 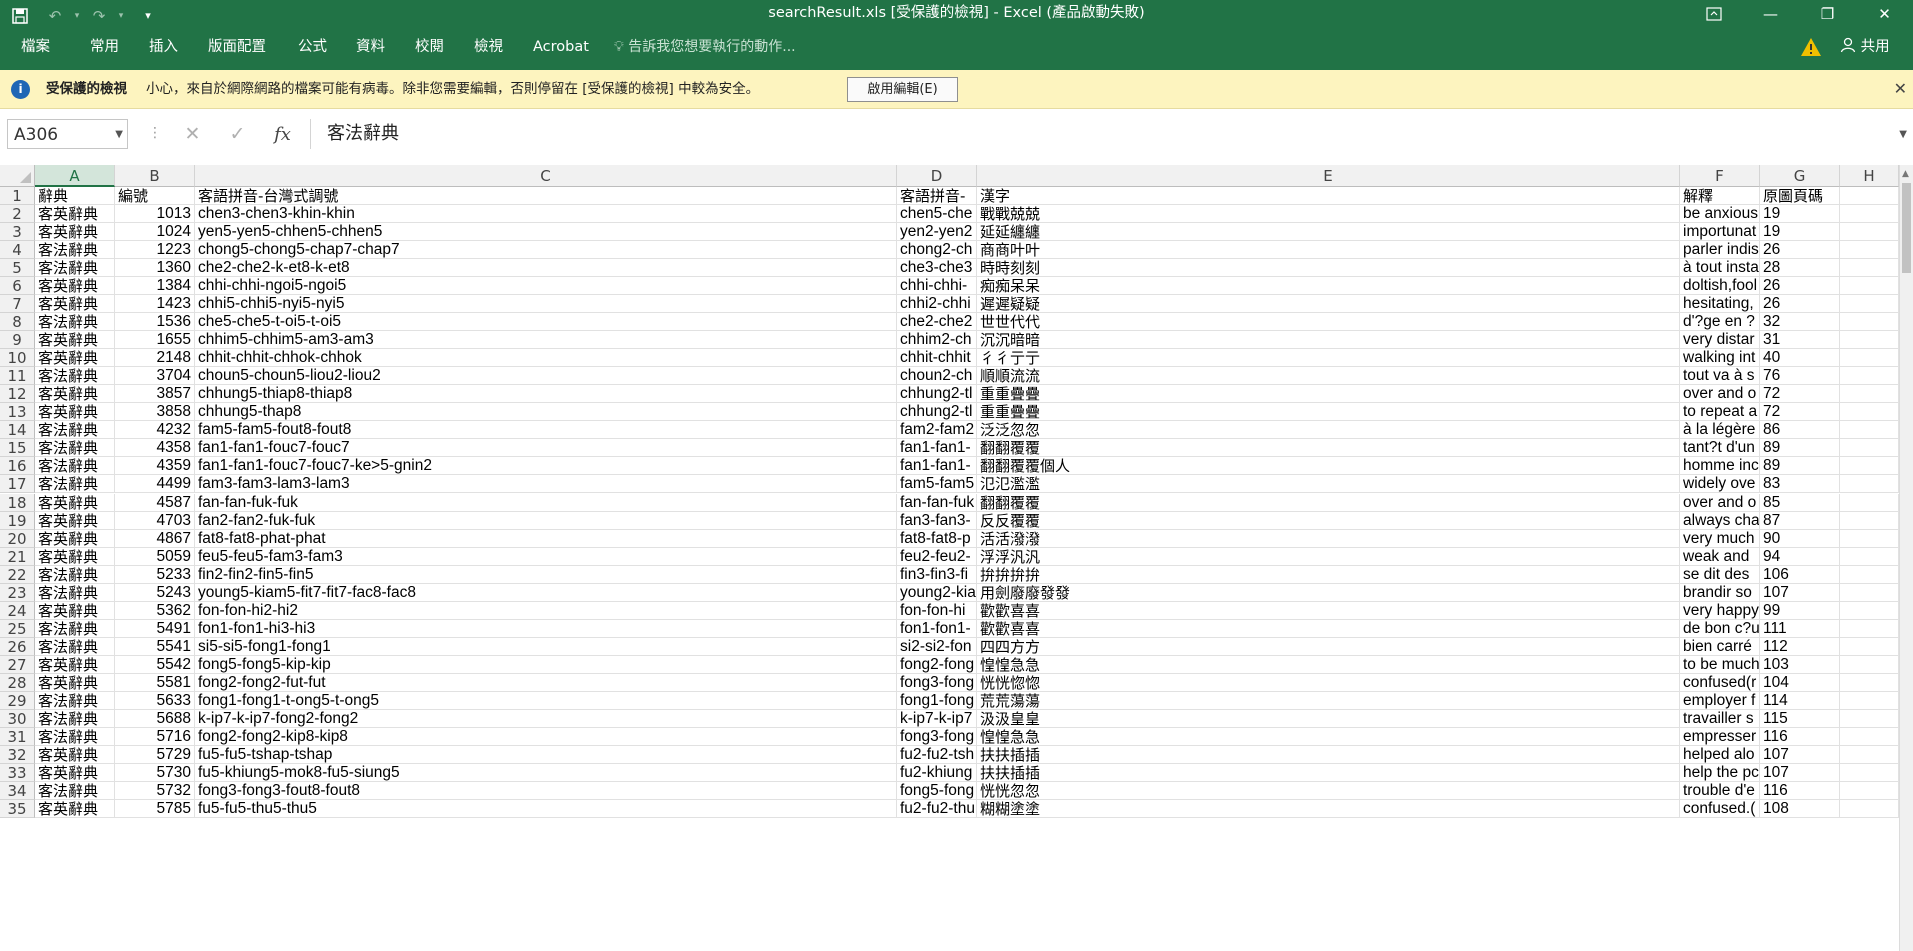 What do you see at coordinates (1328, 340) in the screenshot?
I see `cell: 沉沉暗暗` at bounding box center [1328, 340].